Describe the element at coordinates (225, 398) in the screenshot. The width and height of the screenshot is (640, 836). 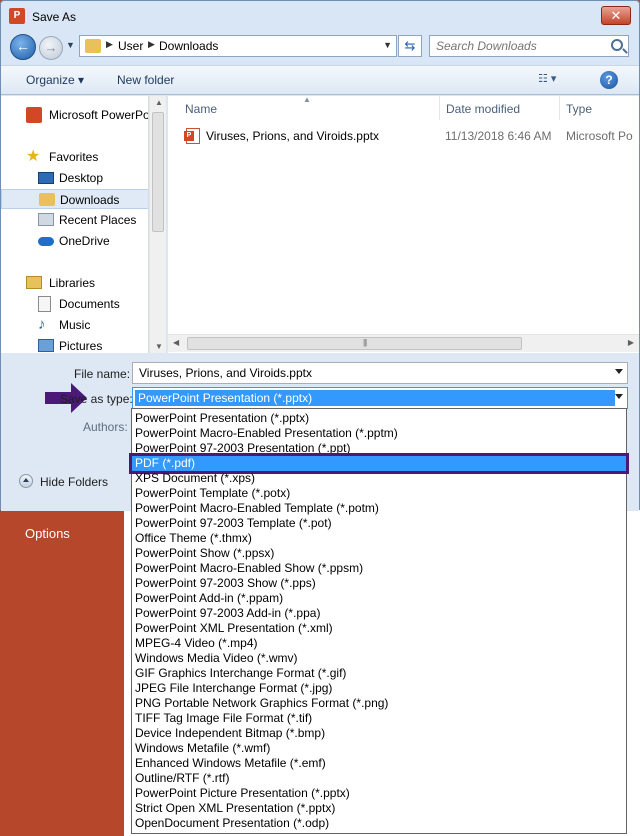
I see `selected-type-text: PowerPoint Presentation (*.pptx)` at that location.